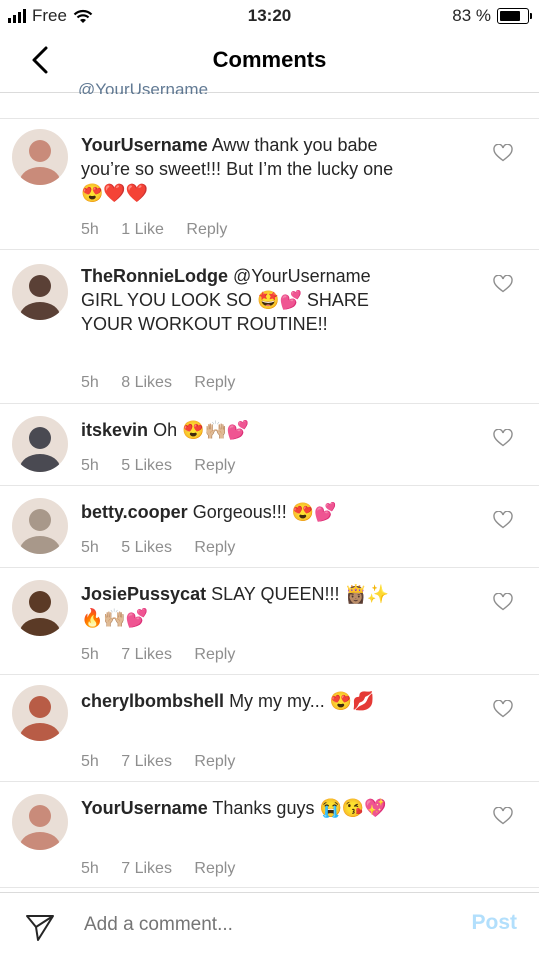  I want to click on comment-username: cherylbombshell, so click(152, 701).